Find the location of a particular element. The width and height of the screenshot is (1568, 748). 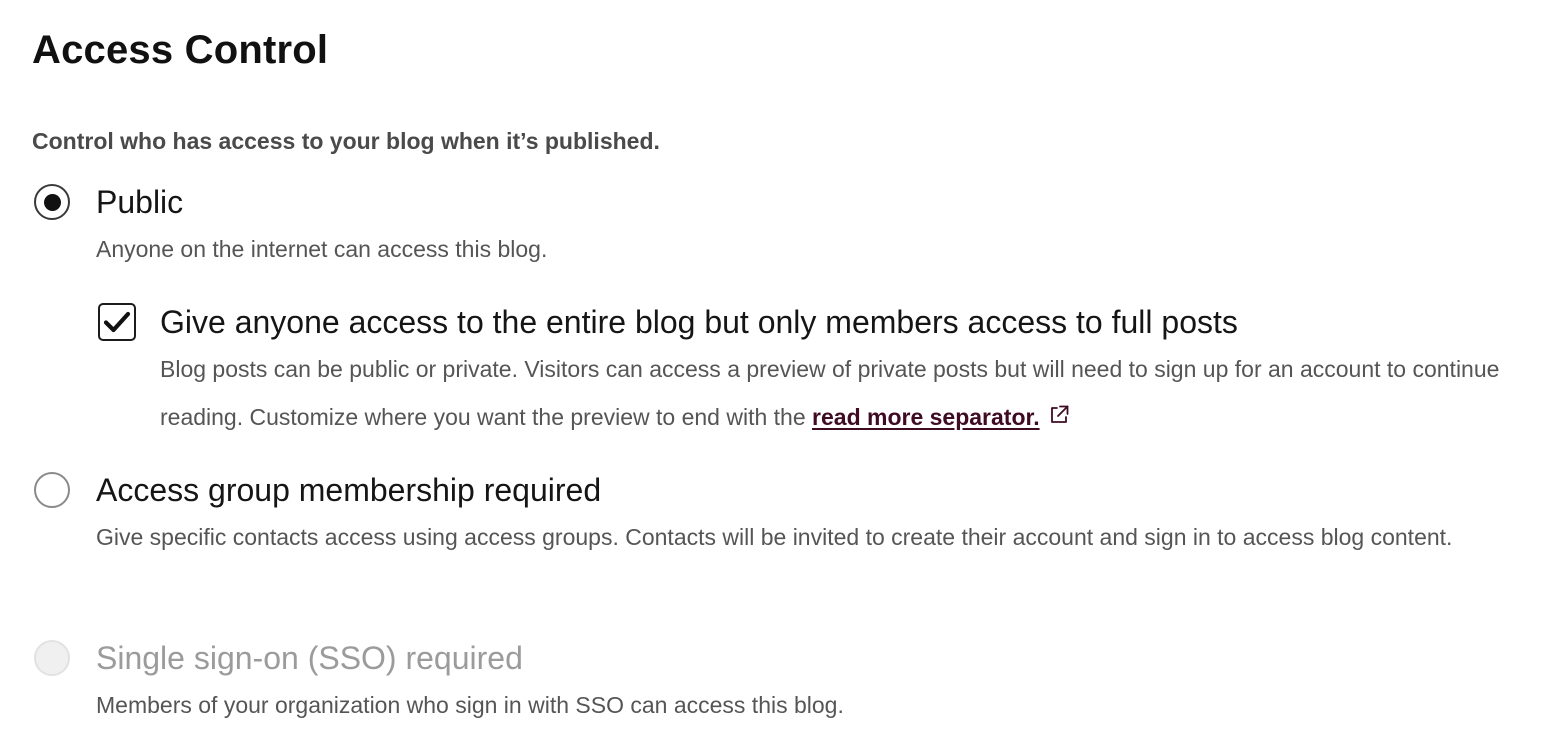

read-more-separator-link: read more separator. is located at coordinates (926, 417).